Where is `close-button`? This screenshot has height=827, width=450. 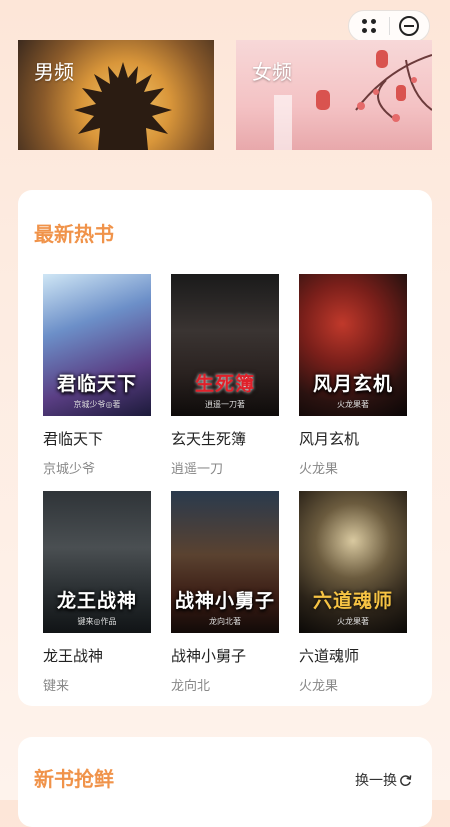
close-button is located at coordinates (410, 26).